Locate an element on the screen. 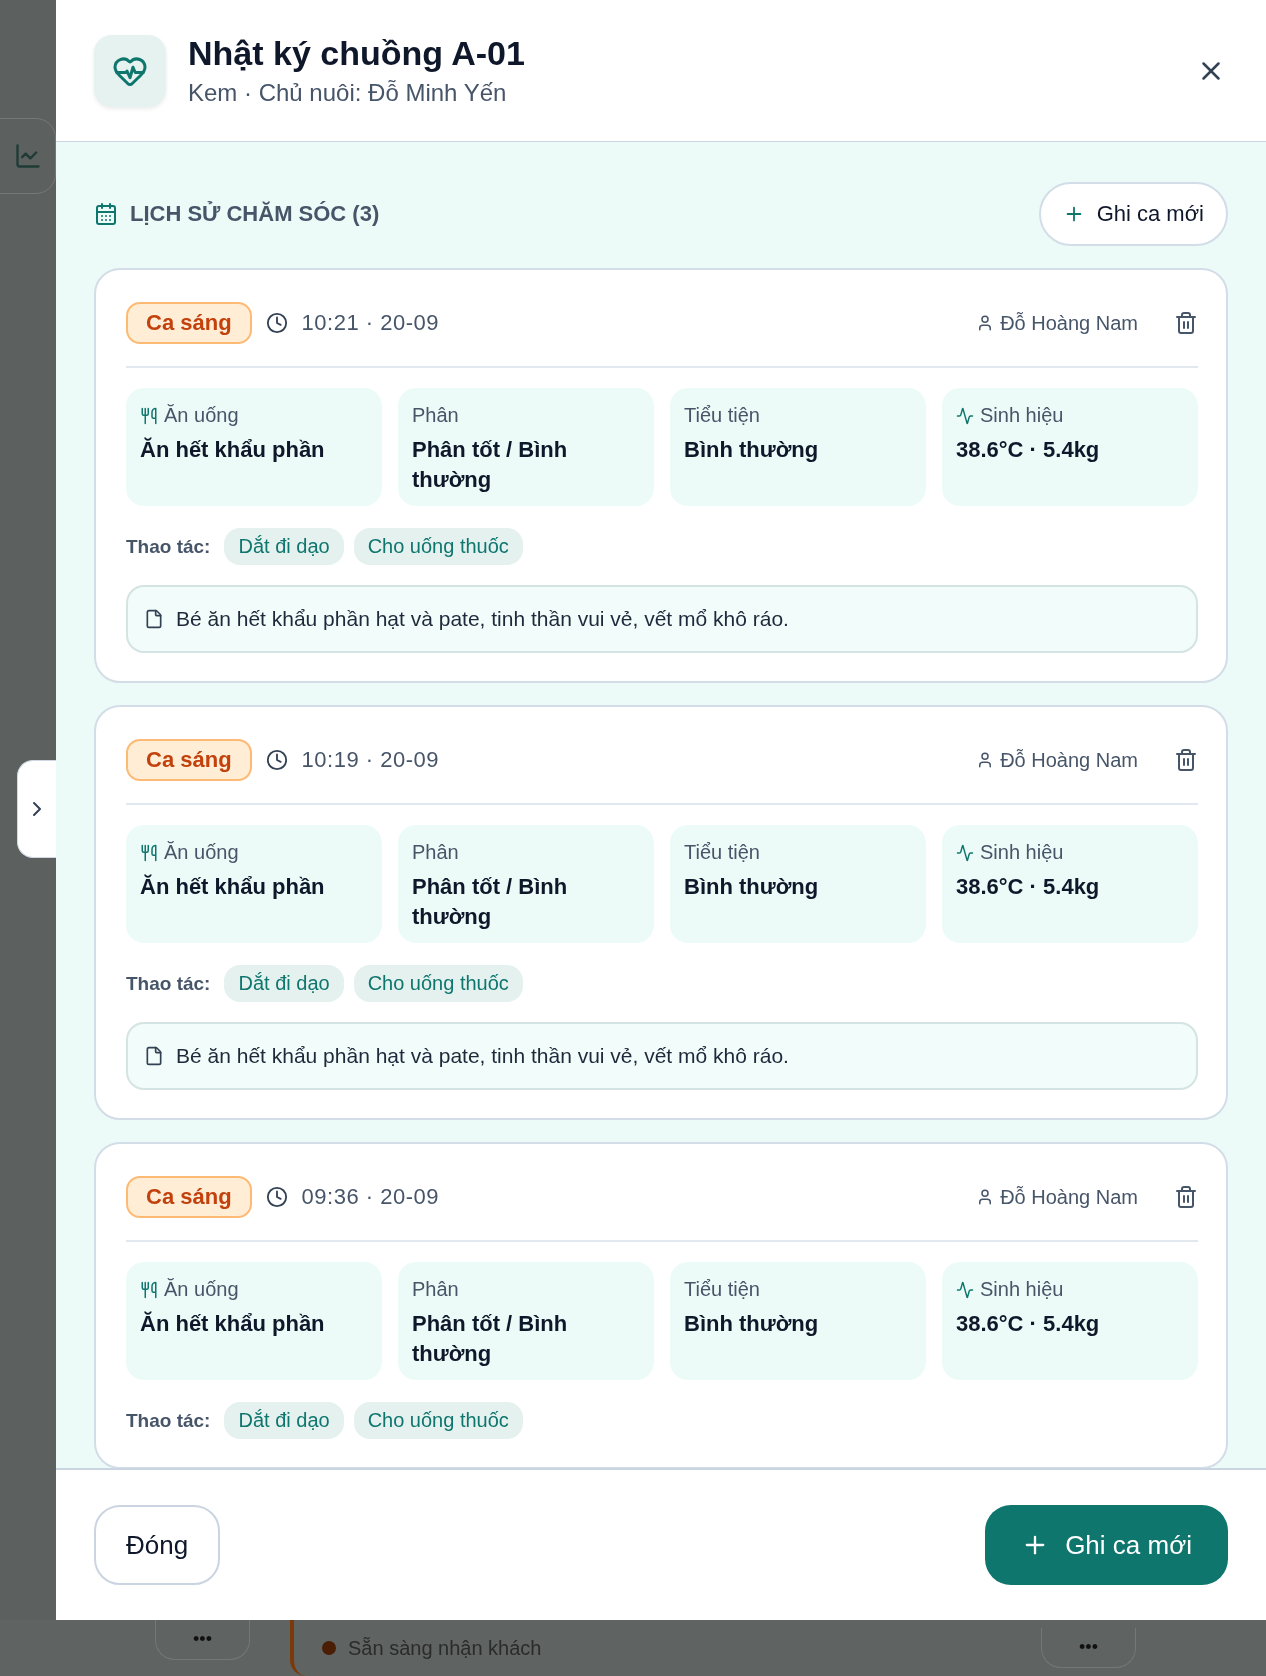  dialog-title: Nhật ký chuồng A-01 is located at coordinates (357, 53).